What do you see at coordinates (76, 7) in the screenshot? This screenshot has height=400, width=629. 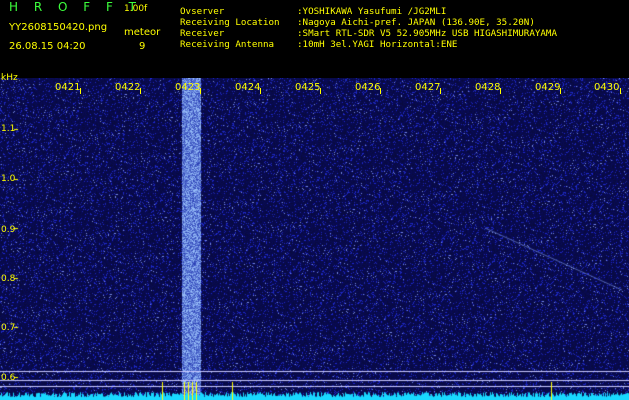 I see `app-brand: H R O F F T` at bounding box center [76, 7].